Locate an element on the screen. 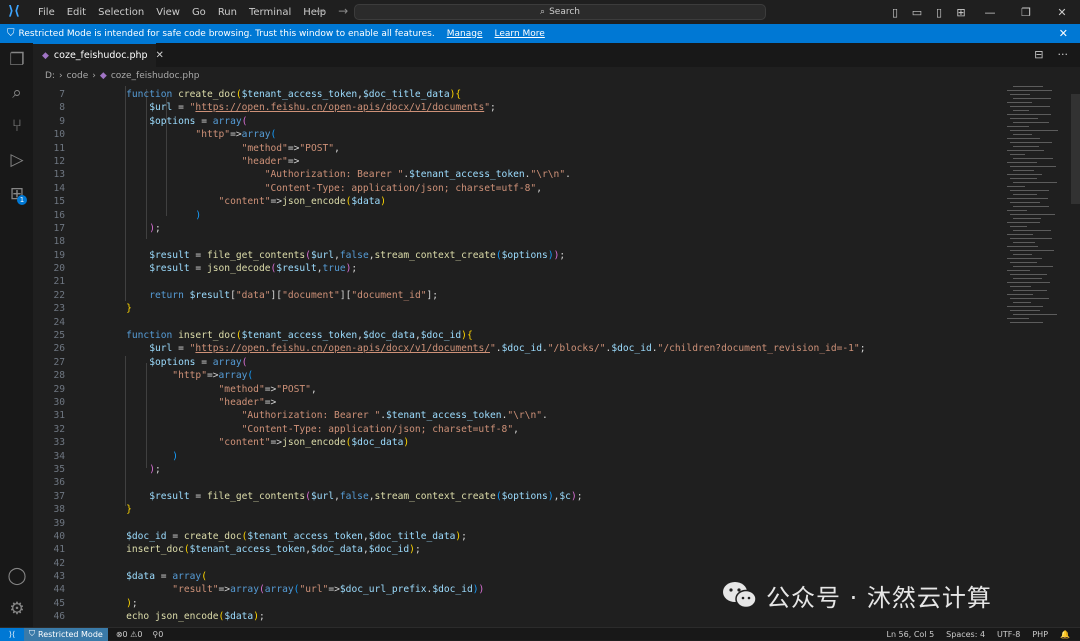 Image resolution: width=1080 pixels, height=641 pixels. manage-gear-icon: ⚙ is located at coordinates (17, 609).